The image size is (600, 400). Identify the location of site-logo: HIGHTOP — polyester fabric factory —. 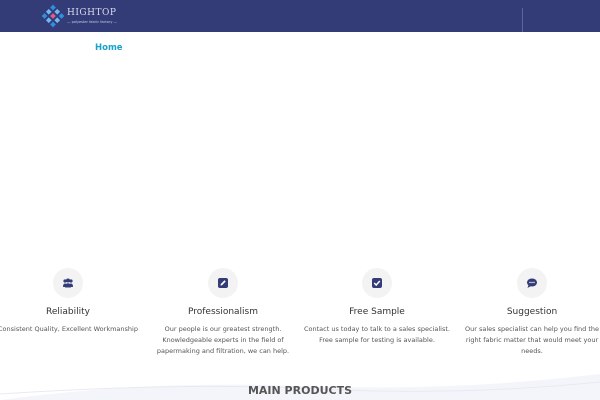
(82, 16).